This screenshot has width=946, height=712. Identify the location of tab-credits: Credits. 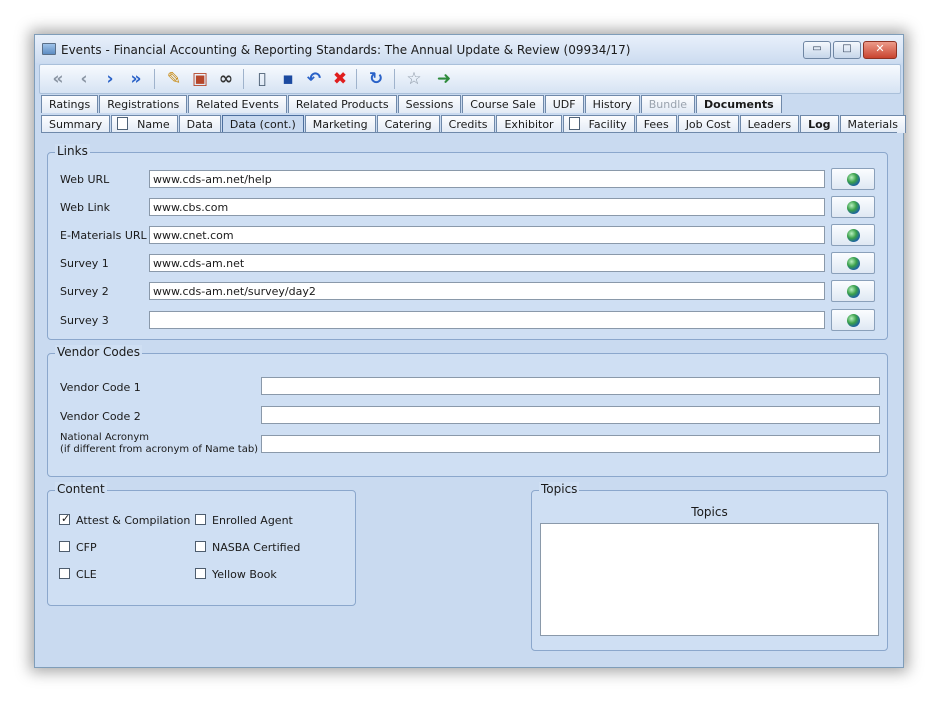
(468, 124).